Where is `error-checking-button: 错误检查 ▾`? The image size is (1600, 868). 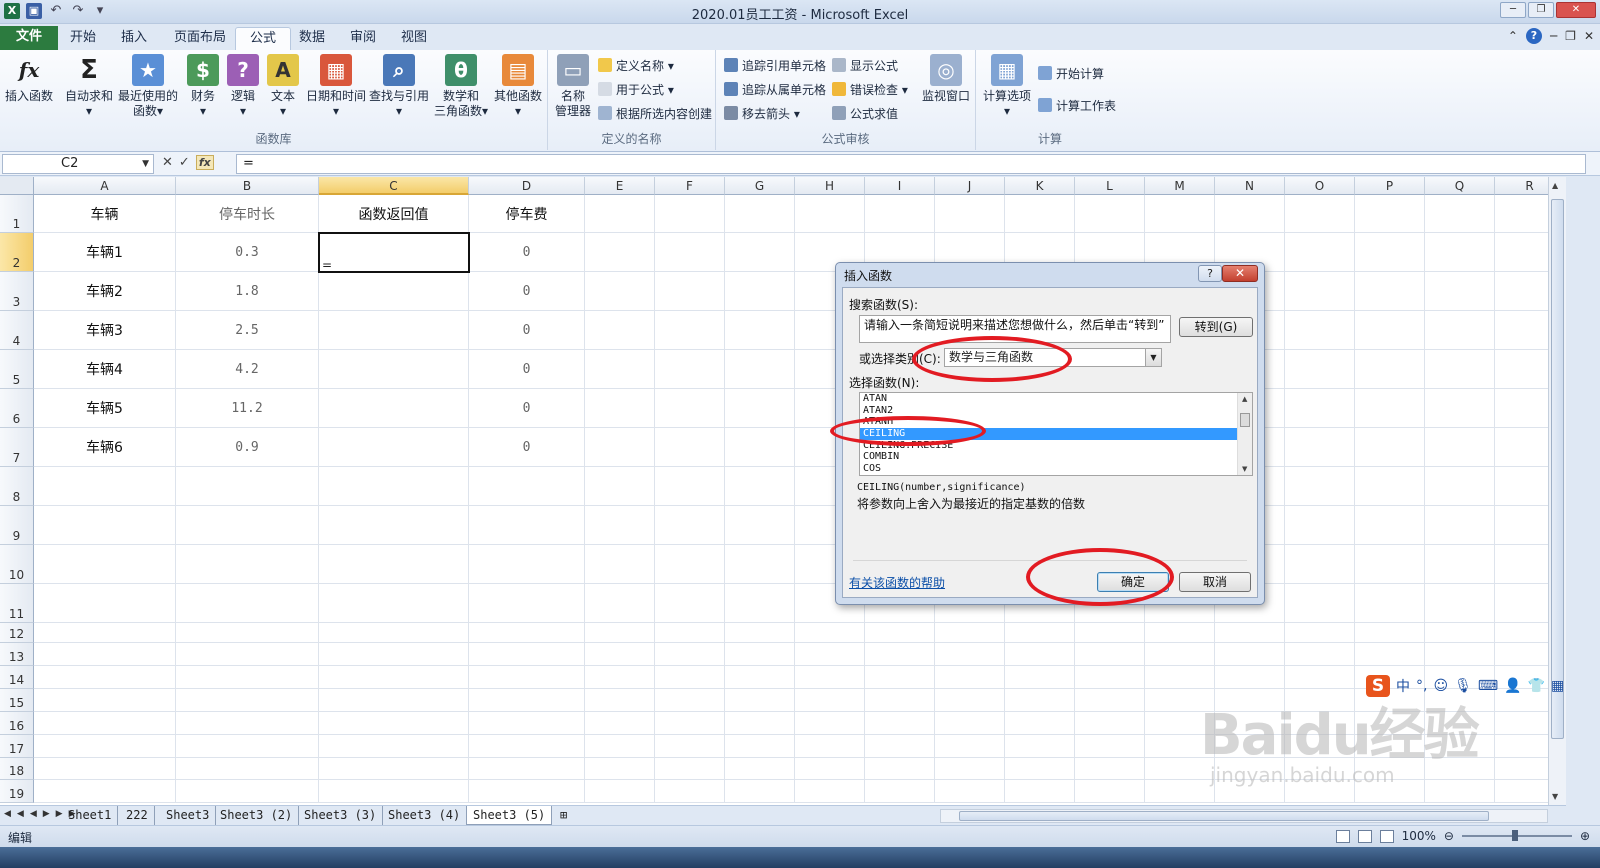 error-checking-button: 错误检查 ▾ is located at coordinates (870, 90).